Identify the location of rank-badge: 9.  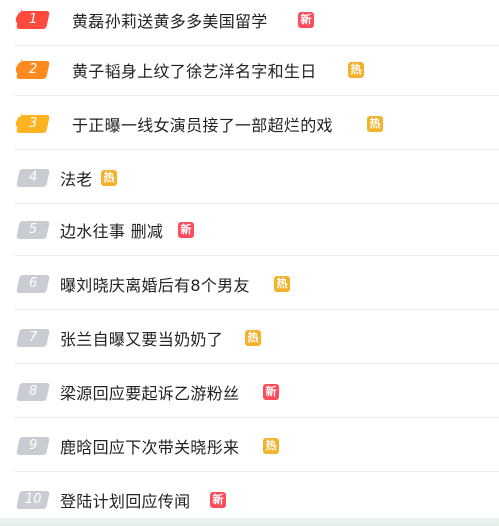
(33, 446).